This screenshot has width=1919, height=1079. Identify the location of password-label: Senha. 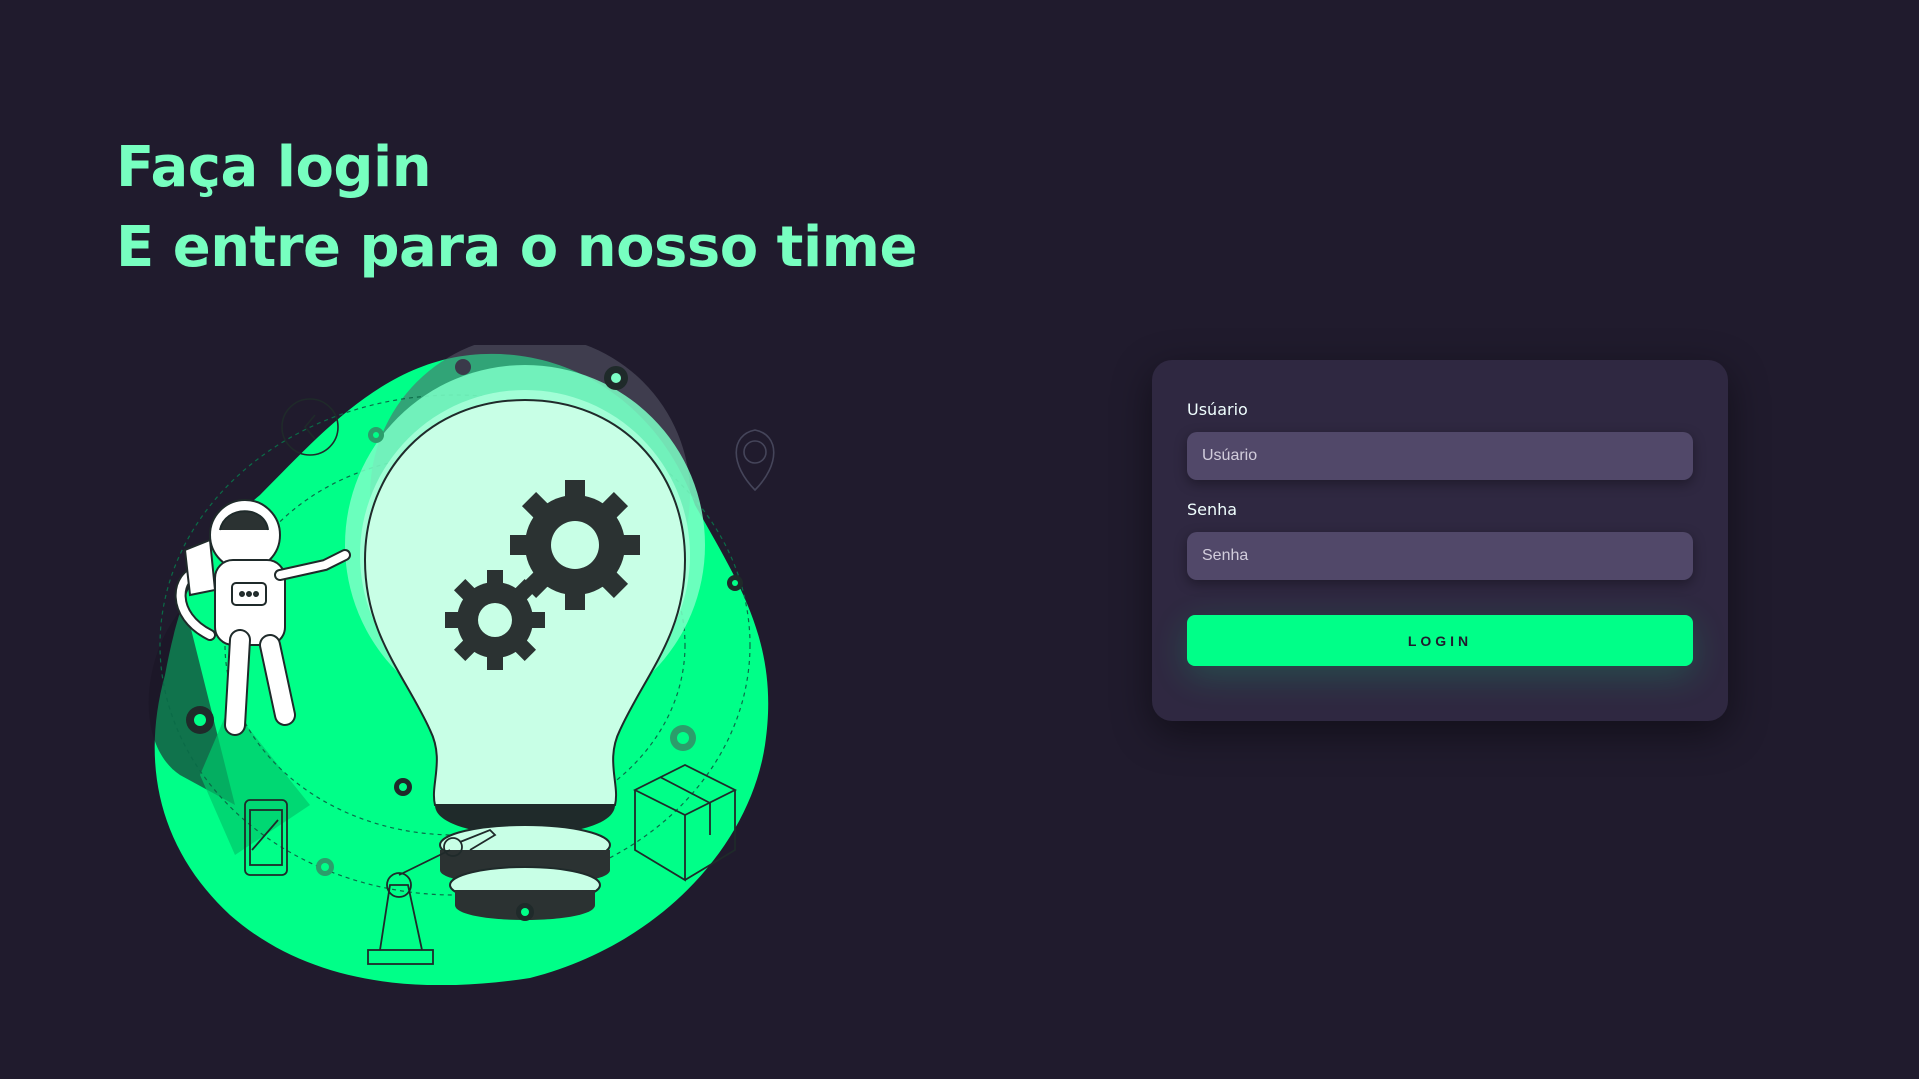
(1212, 509).